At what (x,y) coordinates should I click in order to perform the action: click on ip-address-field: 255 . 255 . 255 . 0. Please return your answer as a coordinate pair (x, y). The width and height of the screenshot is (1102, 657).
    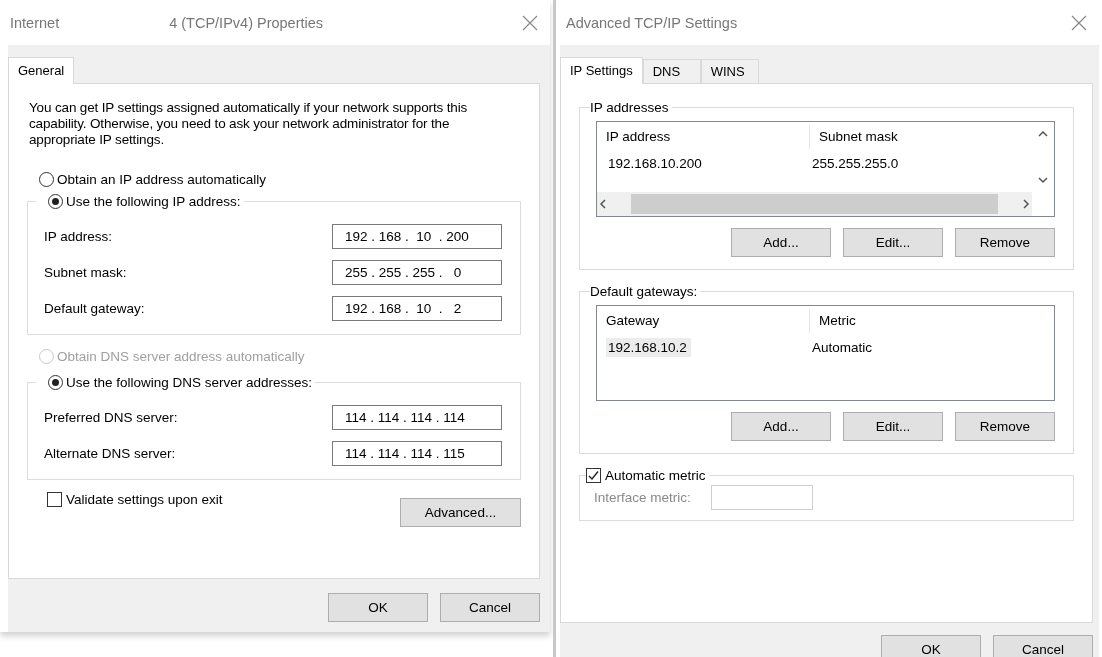
    Looking at the image, I should click on (417, 272).